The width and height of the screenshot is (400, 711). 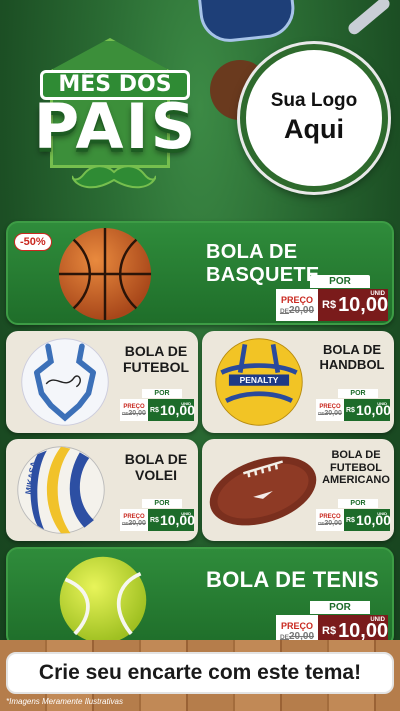 What do you see at coordinates (296, 299) in the screenshot?
I see `preco-label: PREÇO` at bounding box center [296, 299].